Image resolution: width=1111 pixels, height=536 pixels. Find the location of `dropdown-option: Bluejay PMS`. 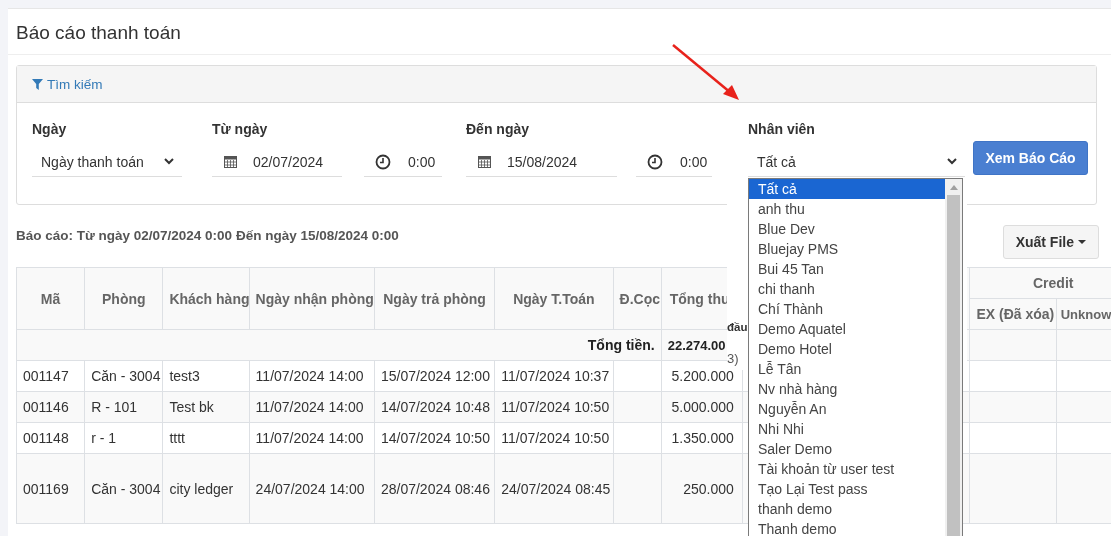

dropdown-option: Bluejay PMS is located at coordinates (847, 249).